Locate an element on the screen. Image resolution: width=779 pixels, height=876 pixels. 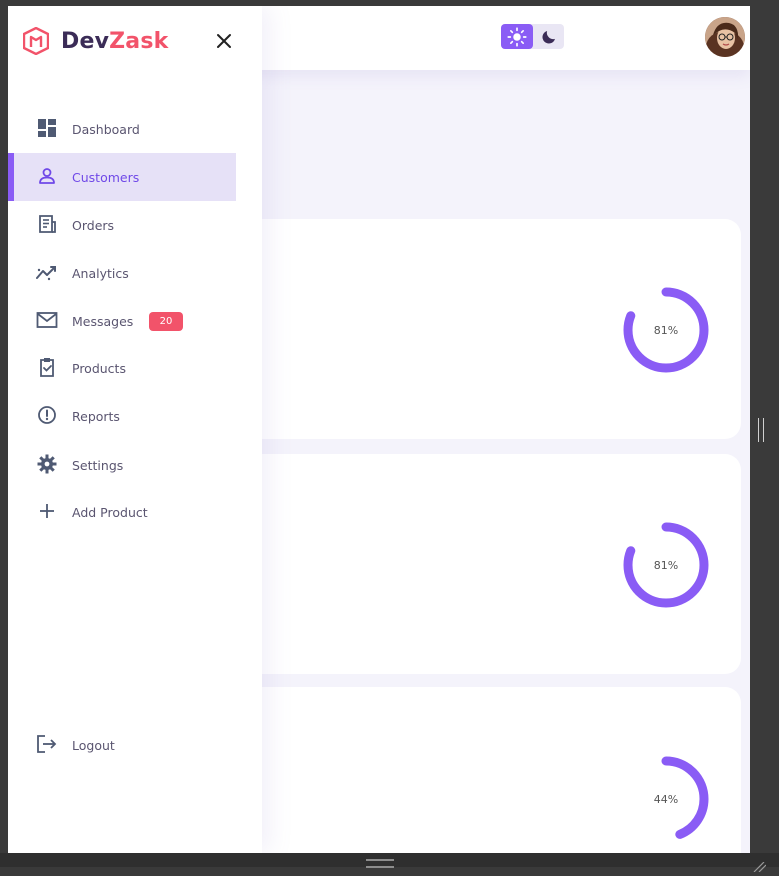
progress-donut: 44% is located at coordinates (666, 799).